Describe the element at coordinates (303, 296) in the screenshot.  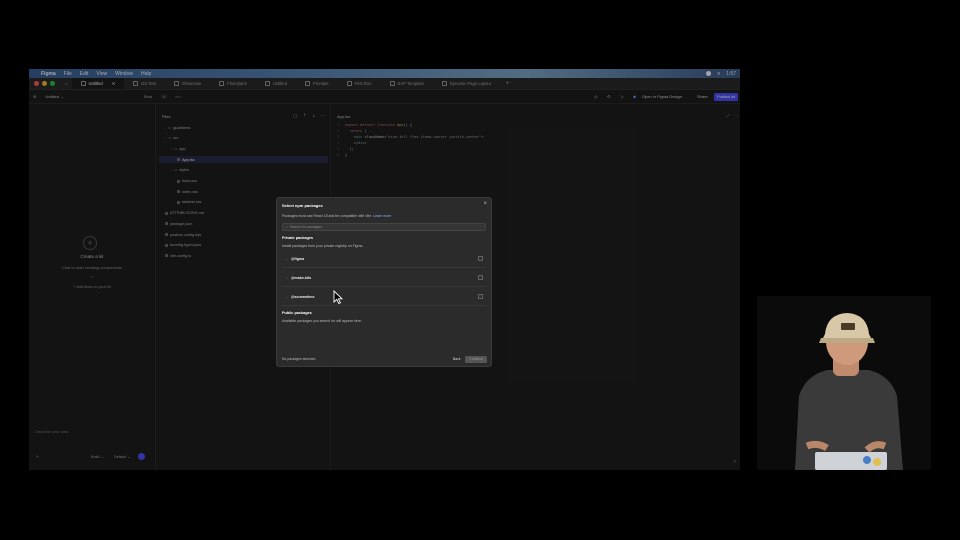
I see `package-name: @scrowntime` at that location.